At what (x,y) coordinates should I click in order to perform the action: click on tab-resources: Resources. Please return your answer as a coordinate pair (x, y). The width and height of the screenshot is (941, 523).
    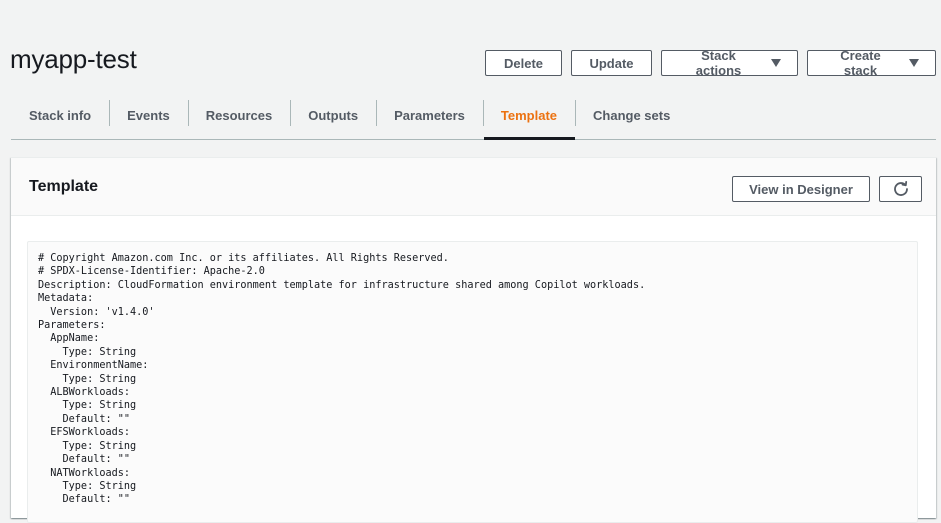
    Looking at the image, I should click on (238, 115).